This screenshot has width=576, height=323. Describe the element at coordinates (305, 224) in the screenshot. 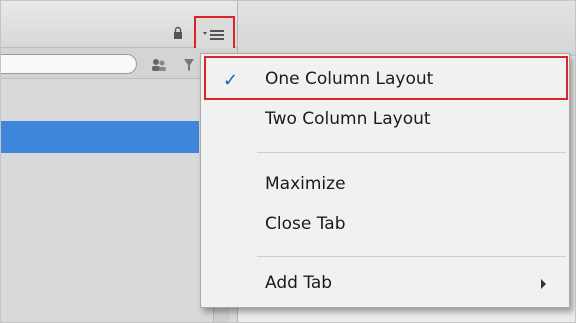

I see `menu-item-label: Close Tab` at that location.